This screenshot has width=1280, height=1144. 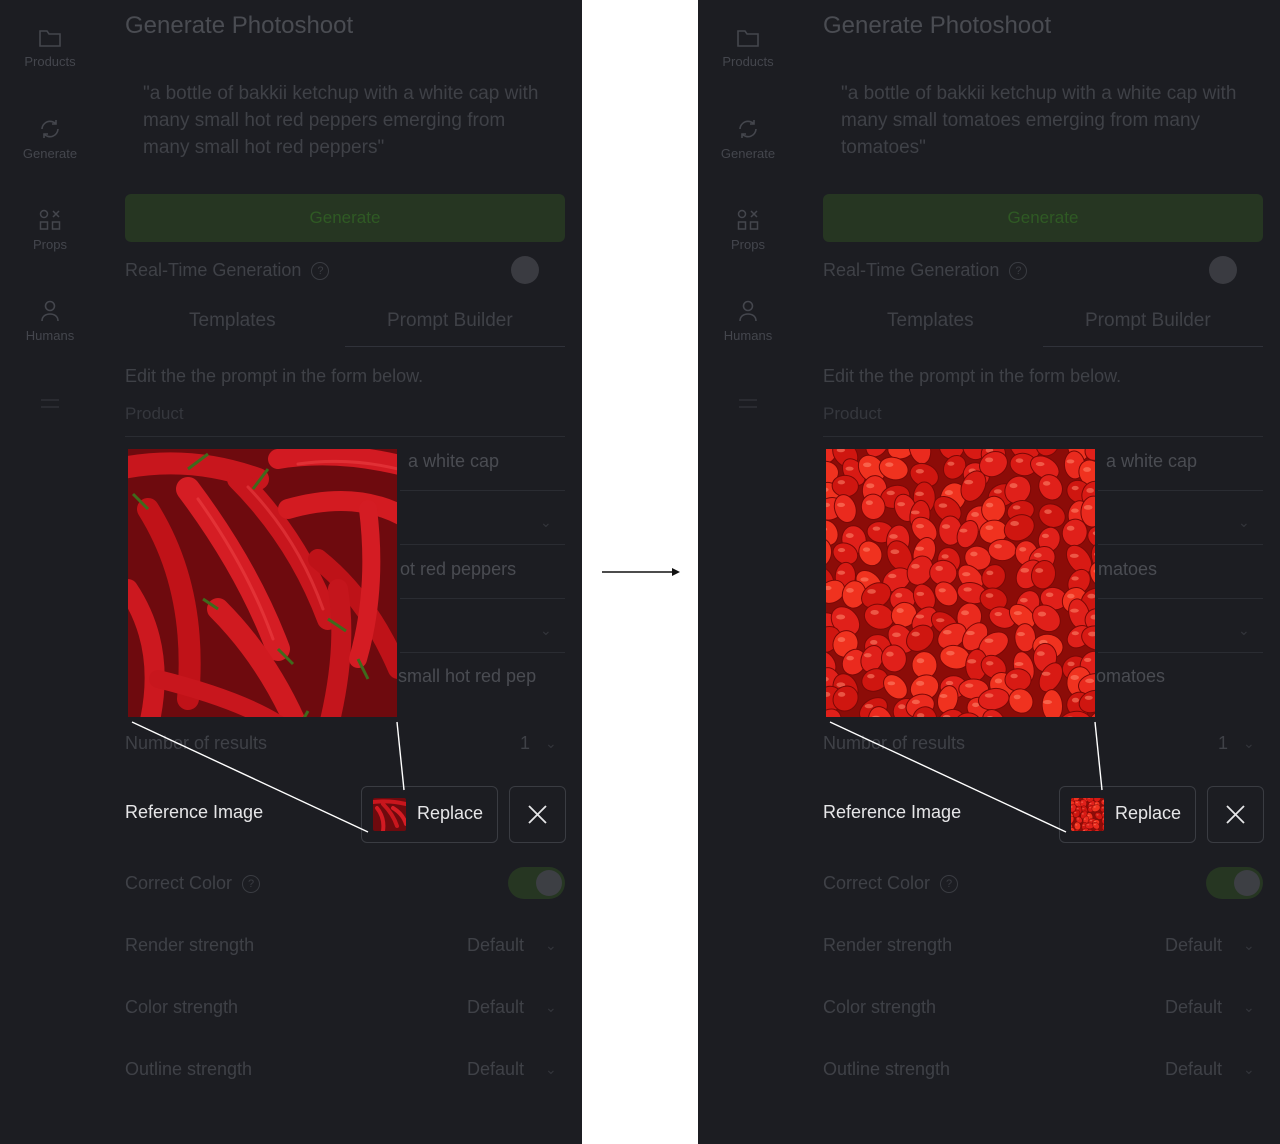 I want to click on sidebar-item-label: Generate, so click(x=748, y=153).